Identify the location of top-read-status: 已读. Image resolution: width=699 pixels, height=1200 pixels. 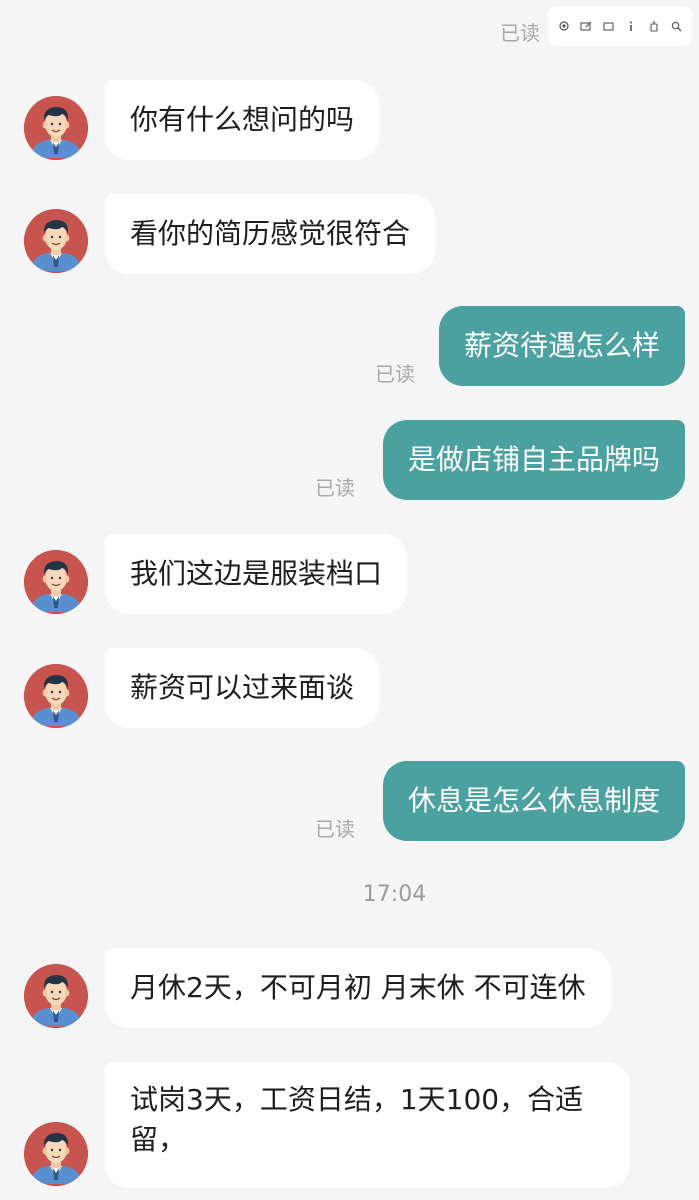
(520, 33).